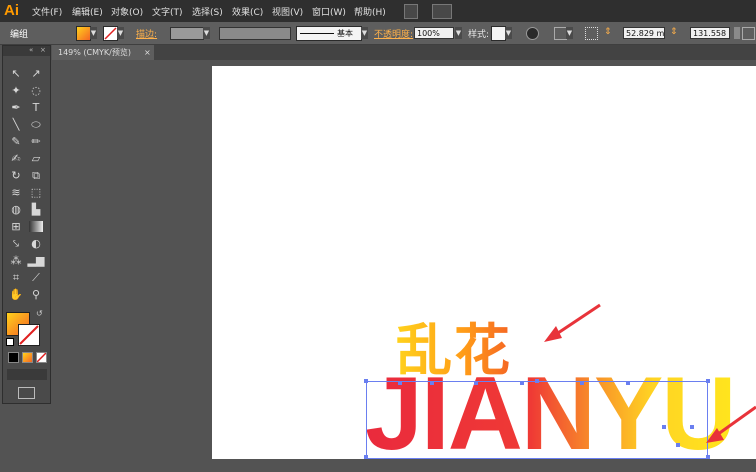 This screenshot has height=472, width=756. I want to click on arrow-to-hanzi, so click(572, 322).